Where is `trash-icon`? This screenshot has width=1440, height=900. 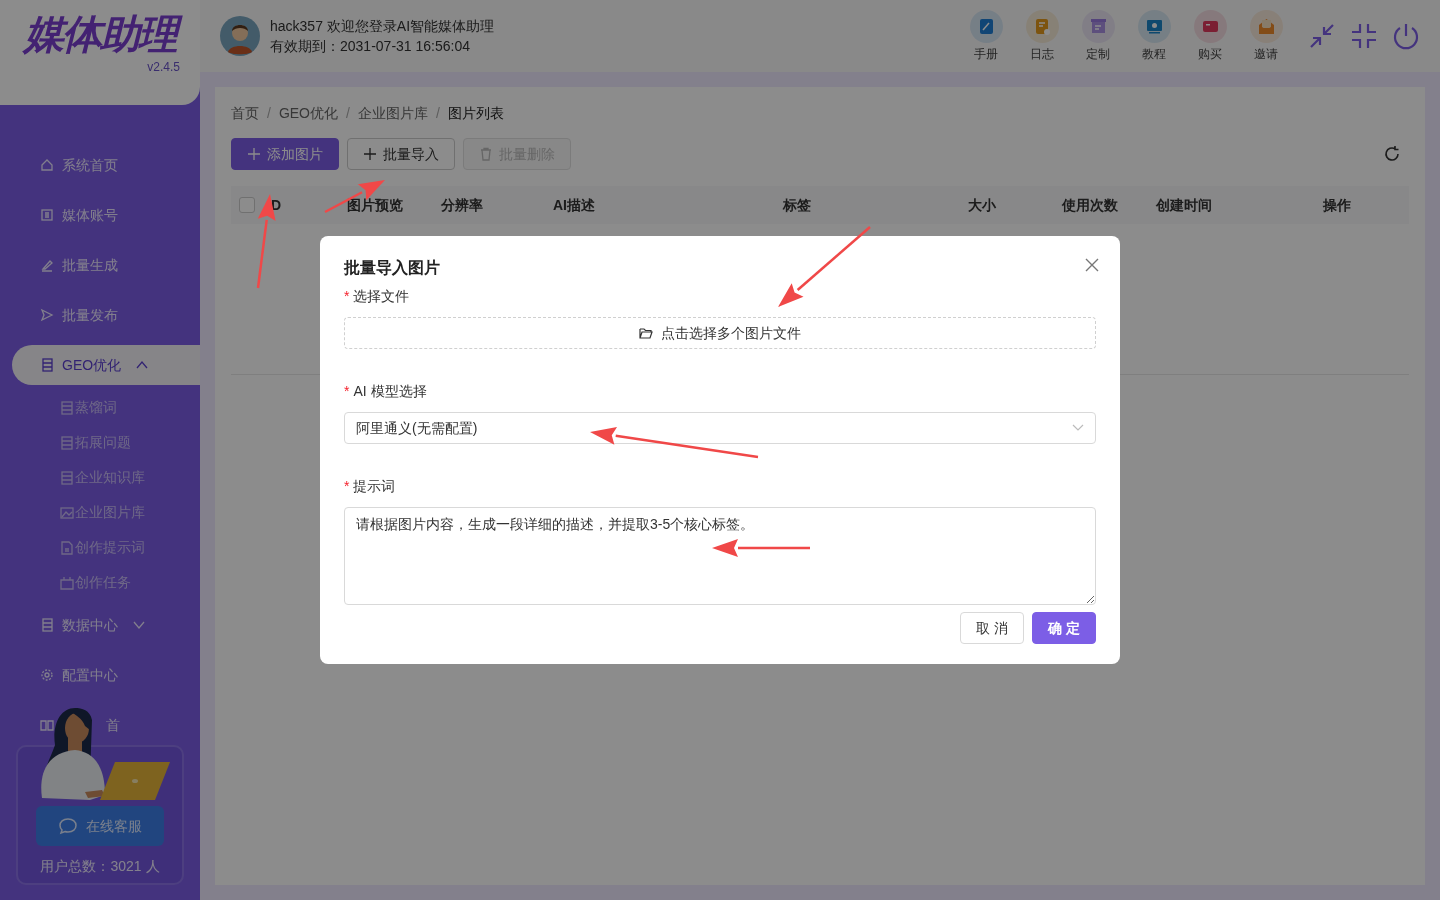 trash-icon is located at coordinates (486, 154).